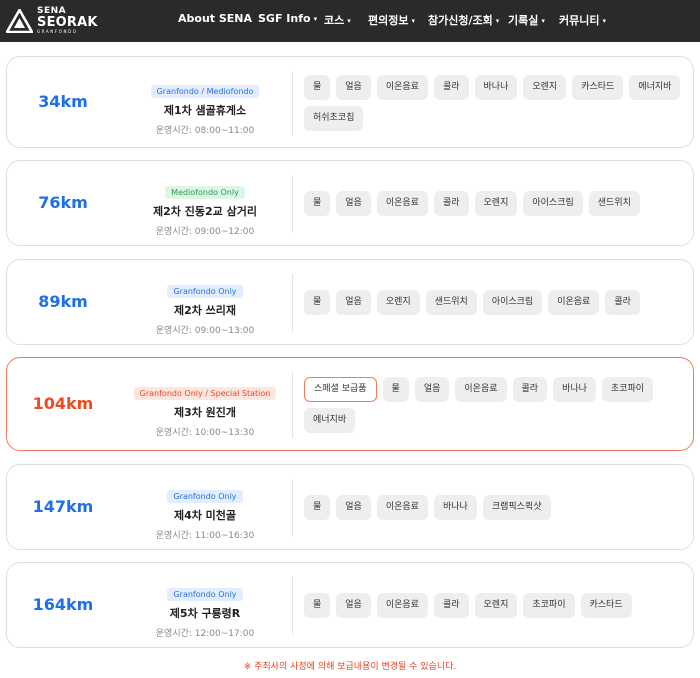 The height and width of the screenshot is (678, 700). I want to click on supply-item-list: 물 얼음 이온음료 콜라 오렌지 아이스크림 샌드위치, so click(496, 203).